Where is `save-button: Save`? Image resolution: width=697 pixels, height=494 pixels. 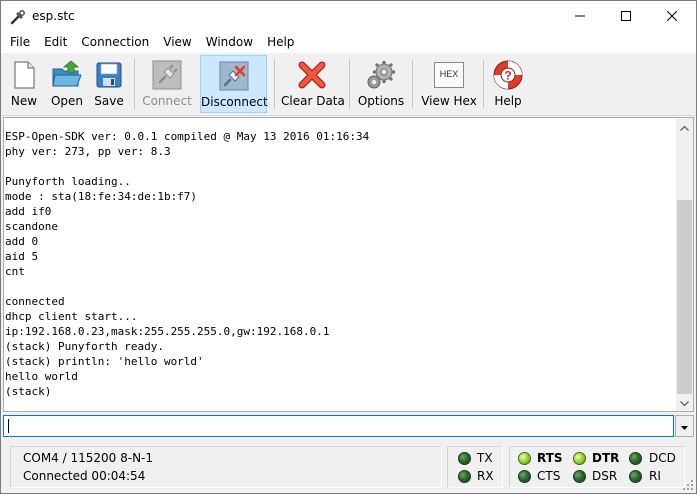 save-button: Save is located at coordinates (109, 84).